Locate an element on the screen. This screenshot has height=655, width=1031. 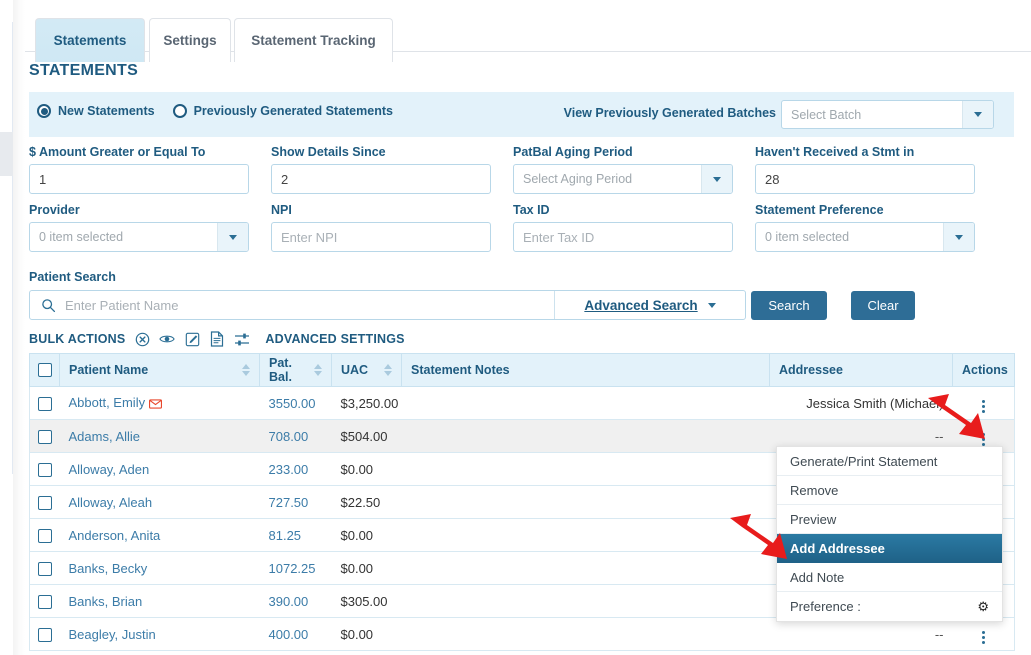
select-all-header is located at coordinates (44, 370).